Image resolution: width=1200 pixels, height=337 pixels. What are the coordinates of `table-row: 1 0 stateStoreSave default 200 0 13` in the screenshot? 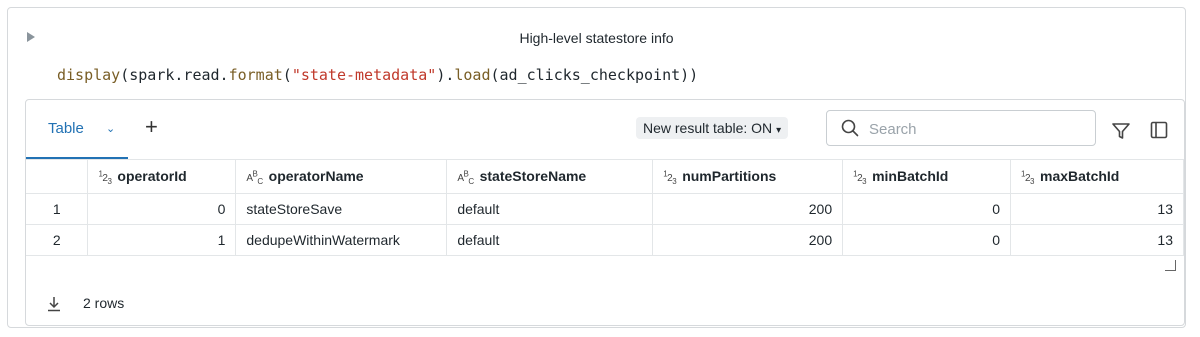 It's located at (605, 209).